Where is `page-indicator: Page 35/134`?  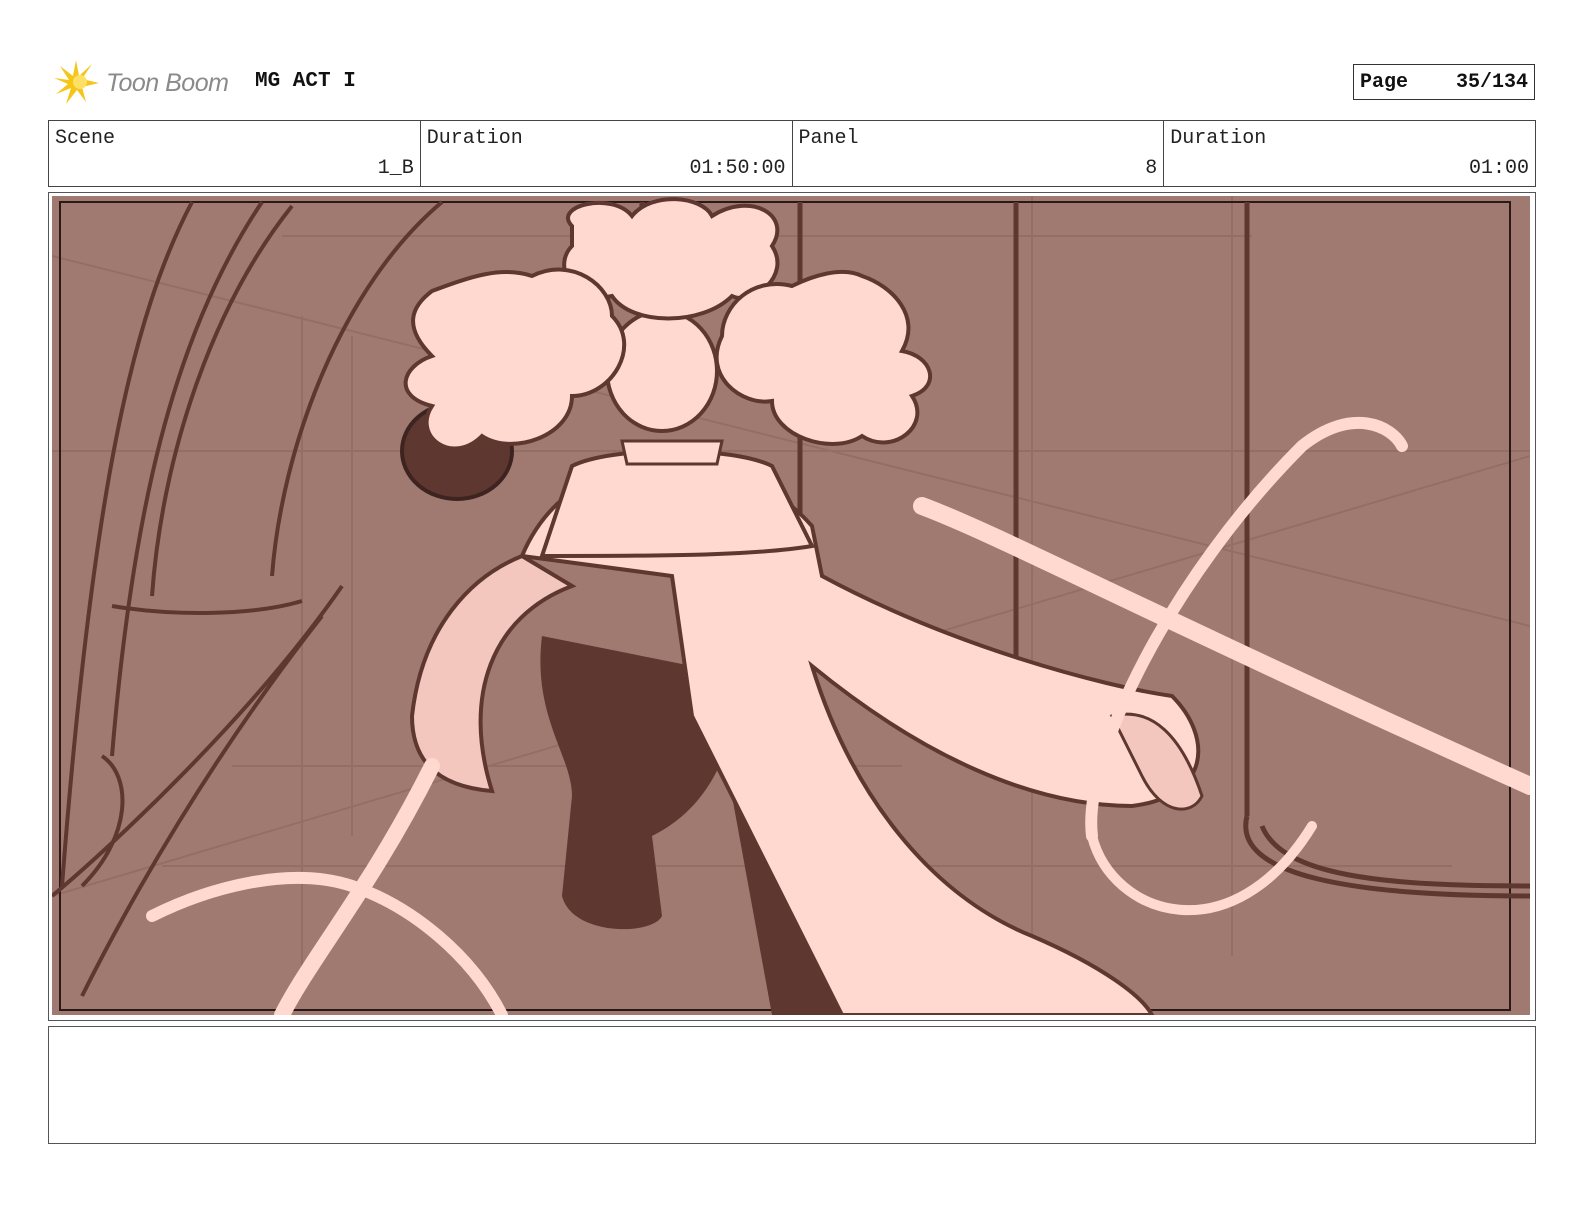
page-indicator: Page 35/134 is located at coordinates (1444, 82).